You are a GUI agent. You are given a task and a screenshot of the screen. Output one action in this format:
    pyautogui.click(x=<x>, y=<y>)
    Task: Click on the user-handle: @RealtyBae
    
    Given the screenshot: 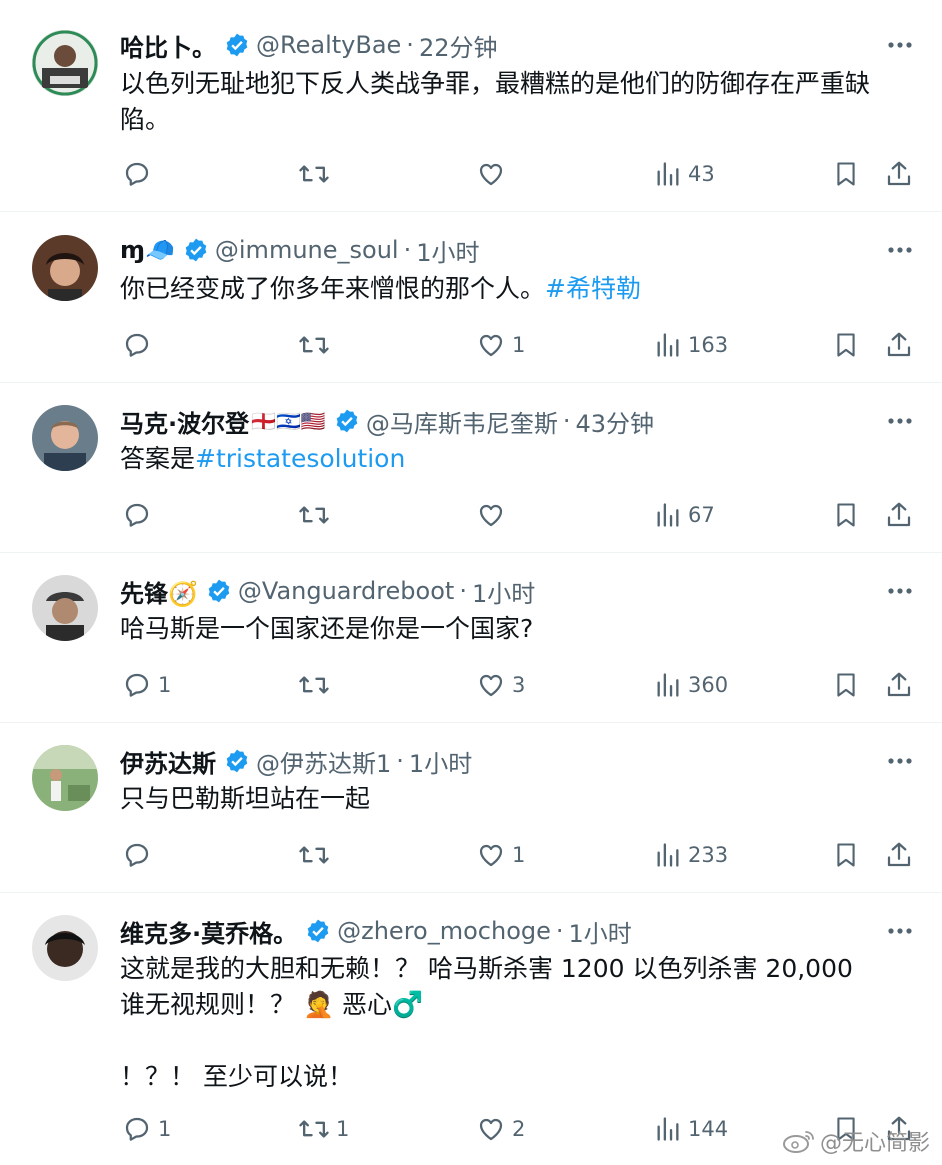 What is the action you would take?
    pyautogui.click(x=328, y=45)
    